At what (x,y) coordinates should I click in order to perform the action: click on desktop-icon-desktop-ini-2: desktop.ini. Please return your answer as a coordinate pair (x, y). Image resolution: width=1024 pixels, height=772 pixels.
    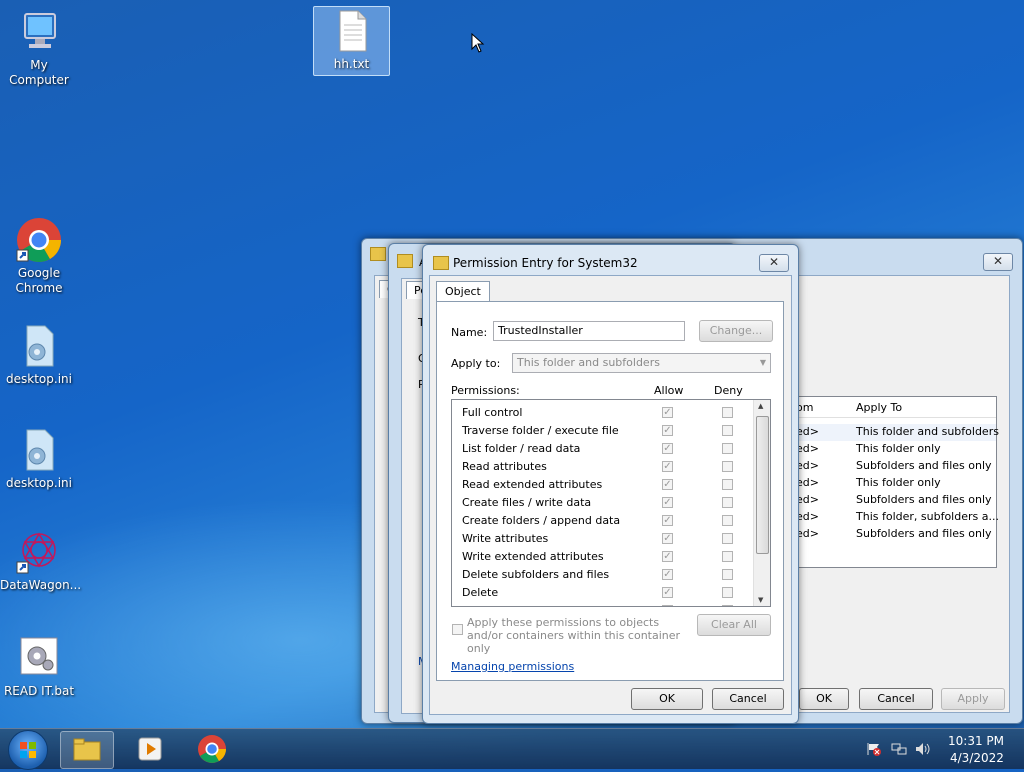
    Looking at the image, I should click on (39, 458).